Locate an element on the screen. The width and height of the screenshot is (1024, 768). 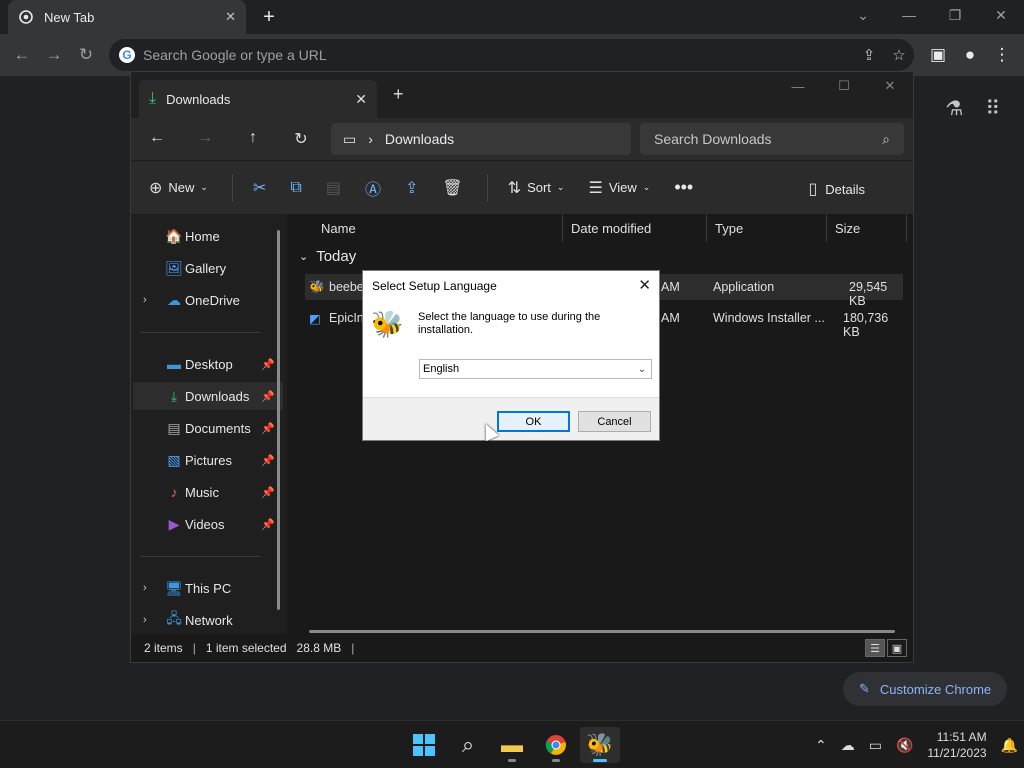
chrome-taskbar-button is located at coordinates (556, 745).